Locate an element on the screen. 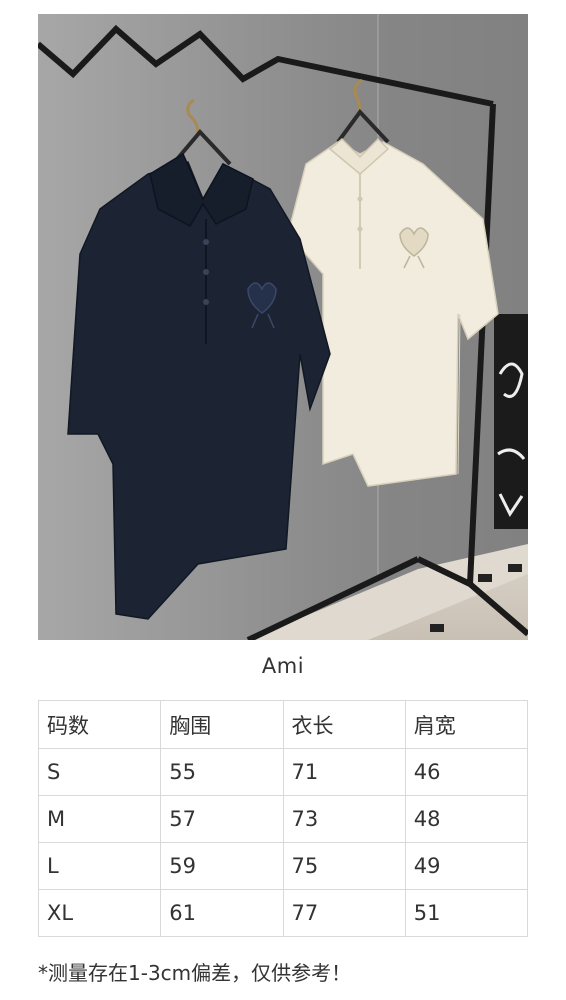 The width and height of the screenshot is (566, 1000). cell-size: XL is located at coordinates (99, 913).